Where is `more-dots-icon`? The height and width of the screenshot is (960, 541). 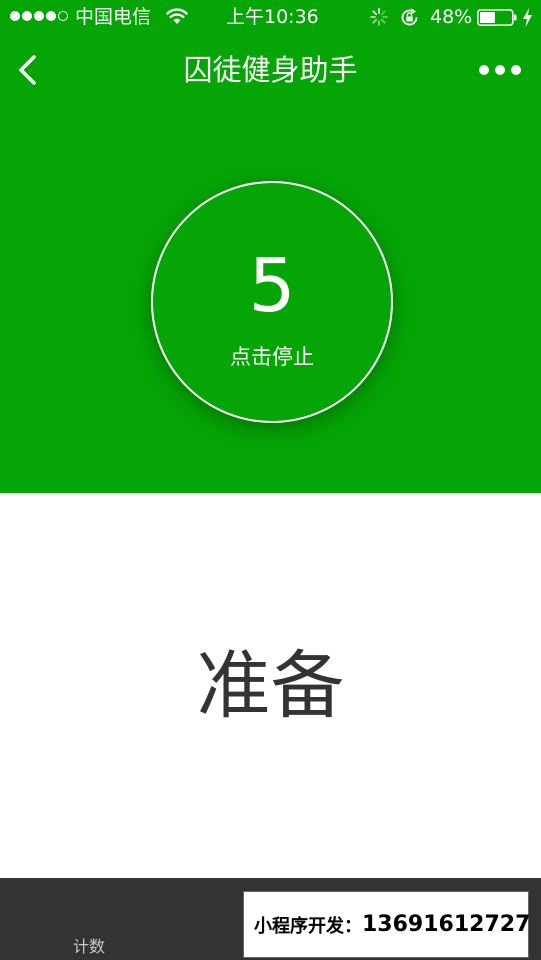 more-dots-icon is located at coordinates (500, 70).